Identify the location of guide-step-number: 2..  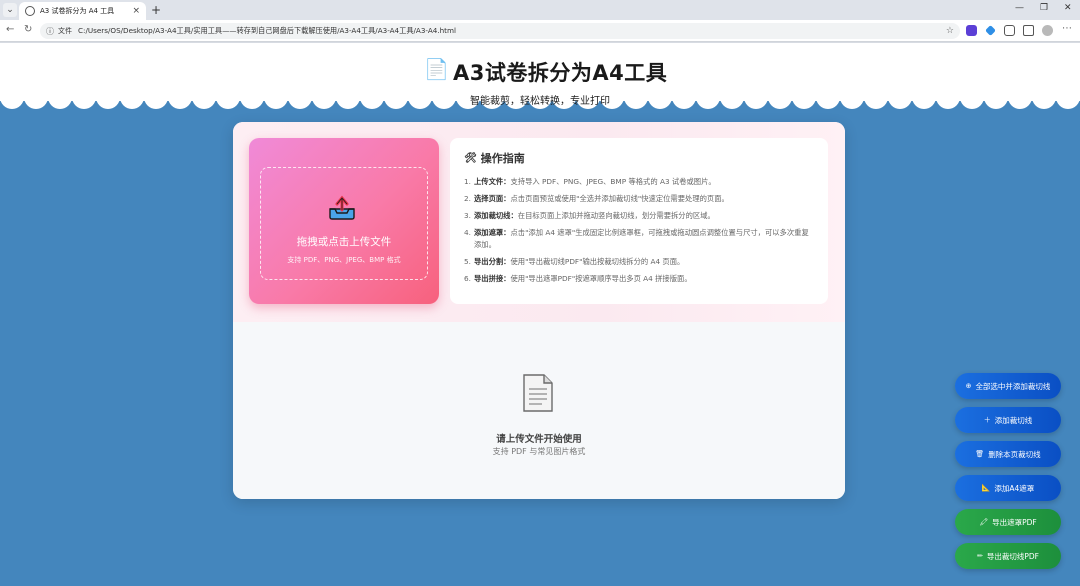
(467, 198).